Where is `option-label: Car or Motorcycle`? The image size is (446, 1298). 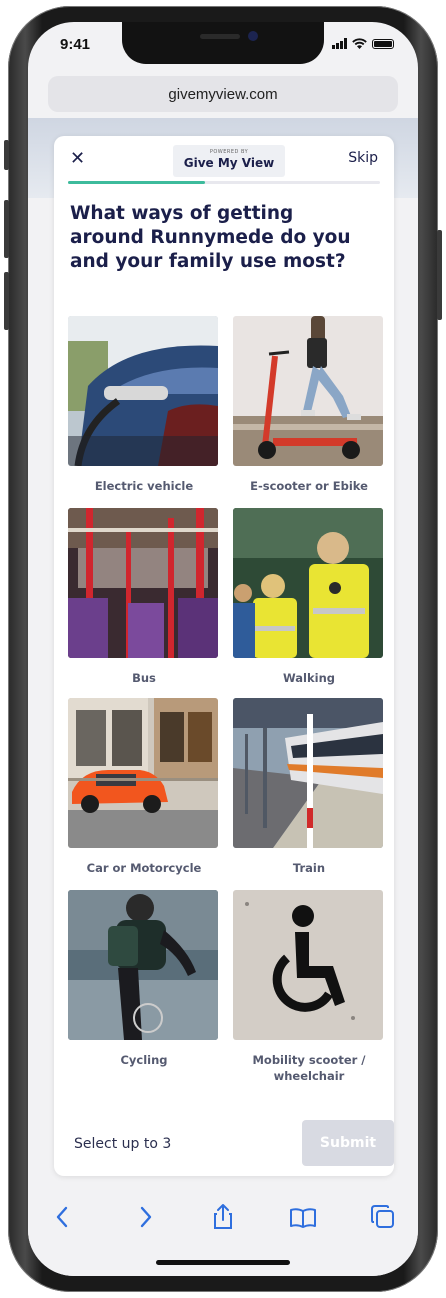 option-label: Car or Motorcycle is located at coordinates (144, 868).